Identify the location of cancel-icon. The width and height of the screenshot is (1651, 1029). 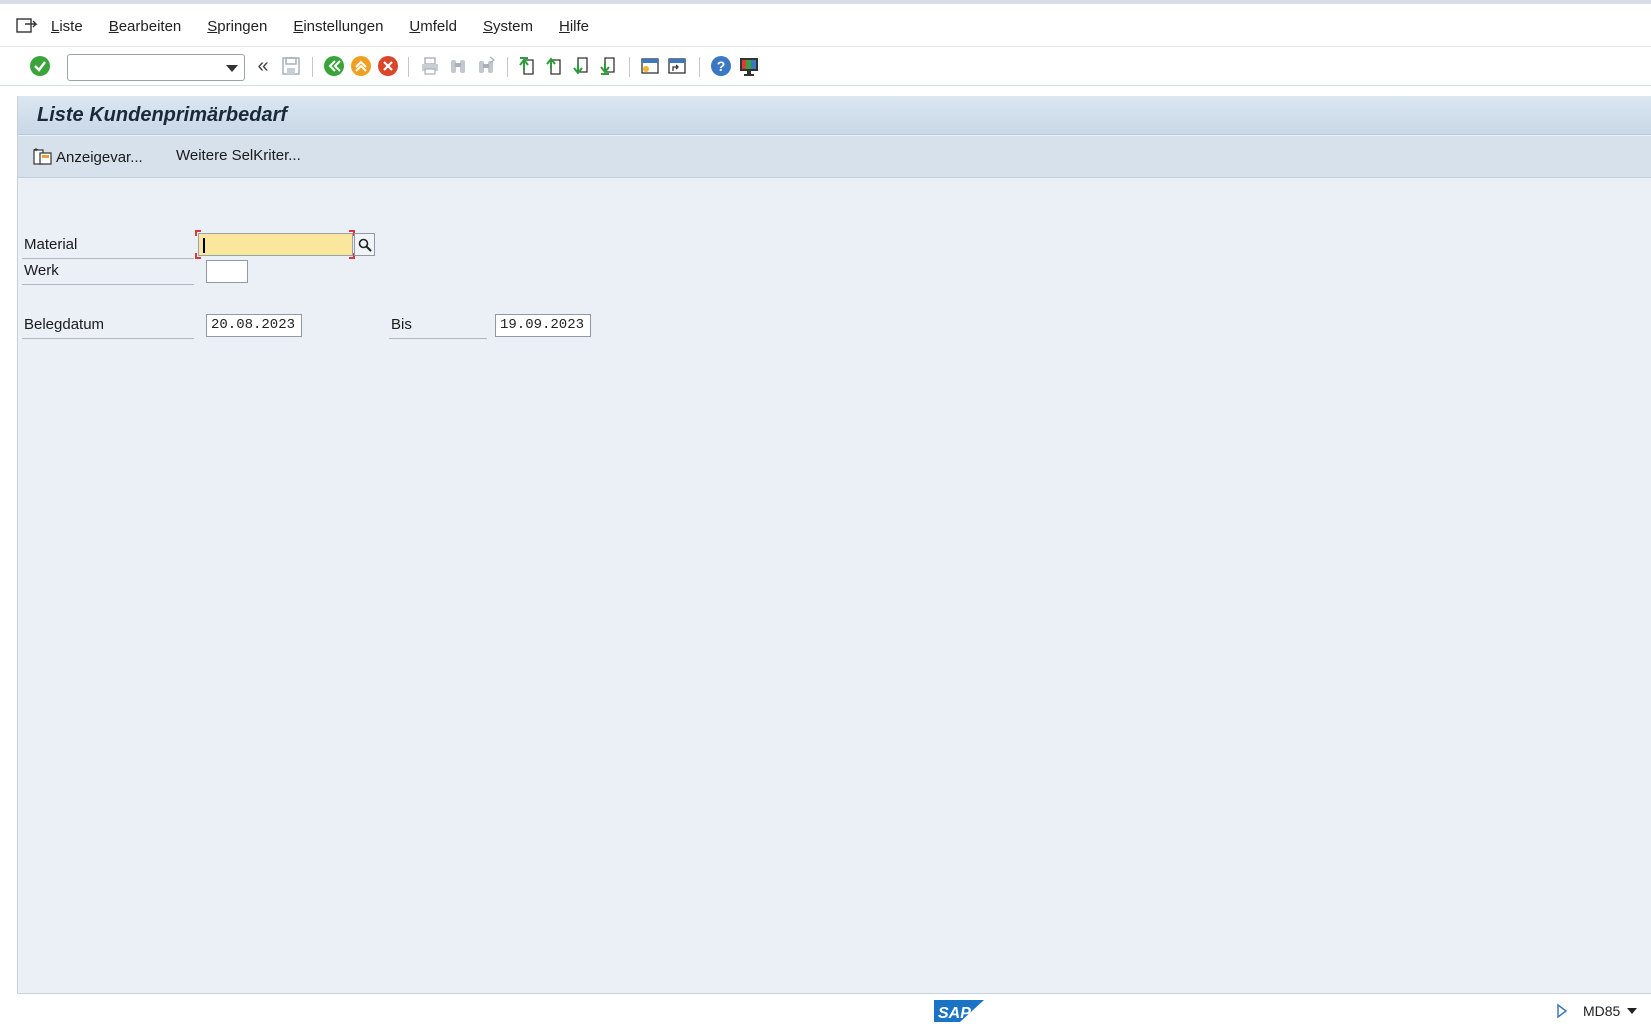
(388, 66).